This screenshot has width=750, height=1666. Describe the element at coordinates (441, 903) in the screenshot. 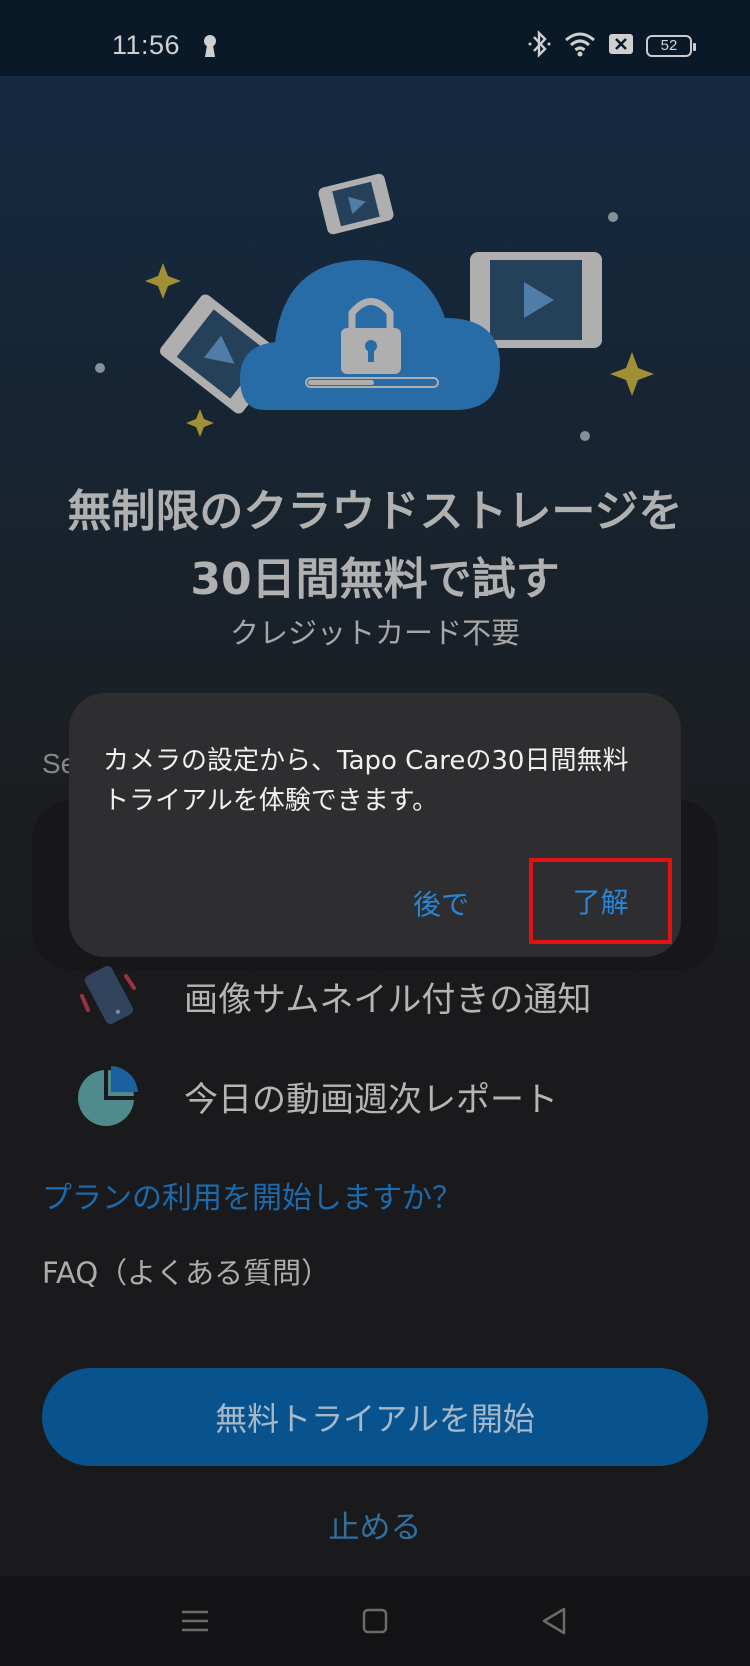

I see `later-button: 後で` at that location.